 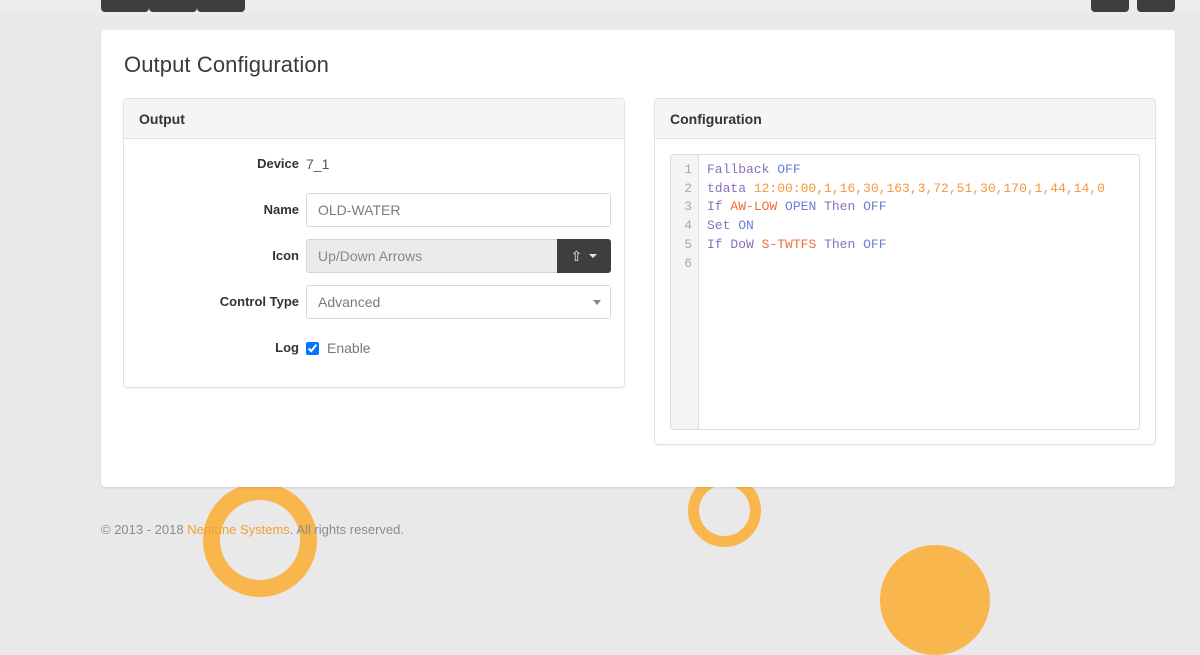 What do you see at coordinates (688, 169) in the screenshot?
I see `code-line-number: 1` at bounding box center [688, 169].